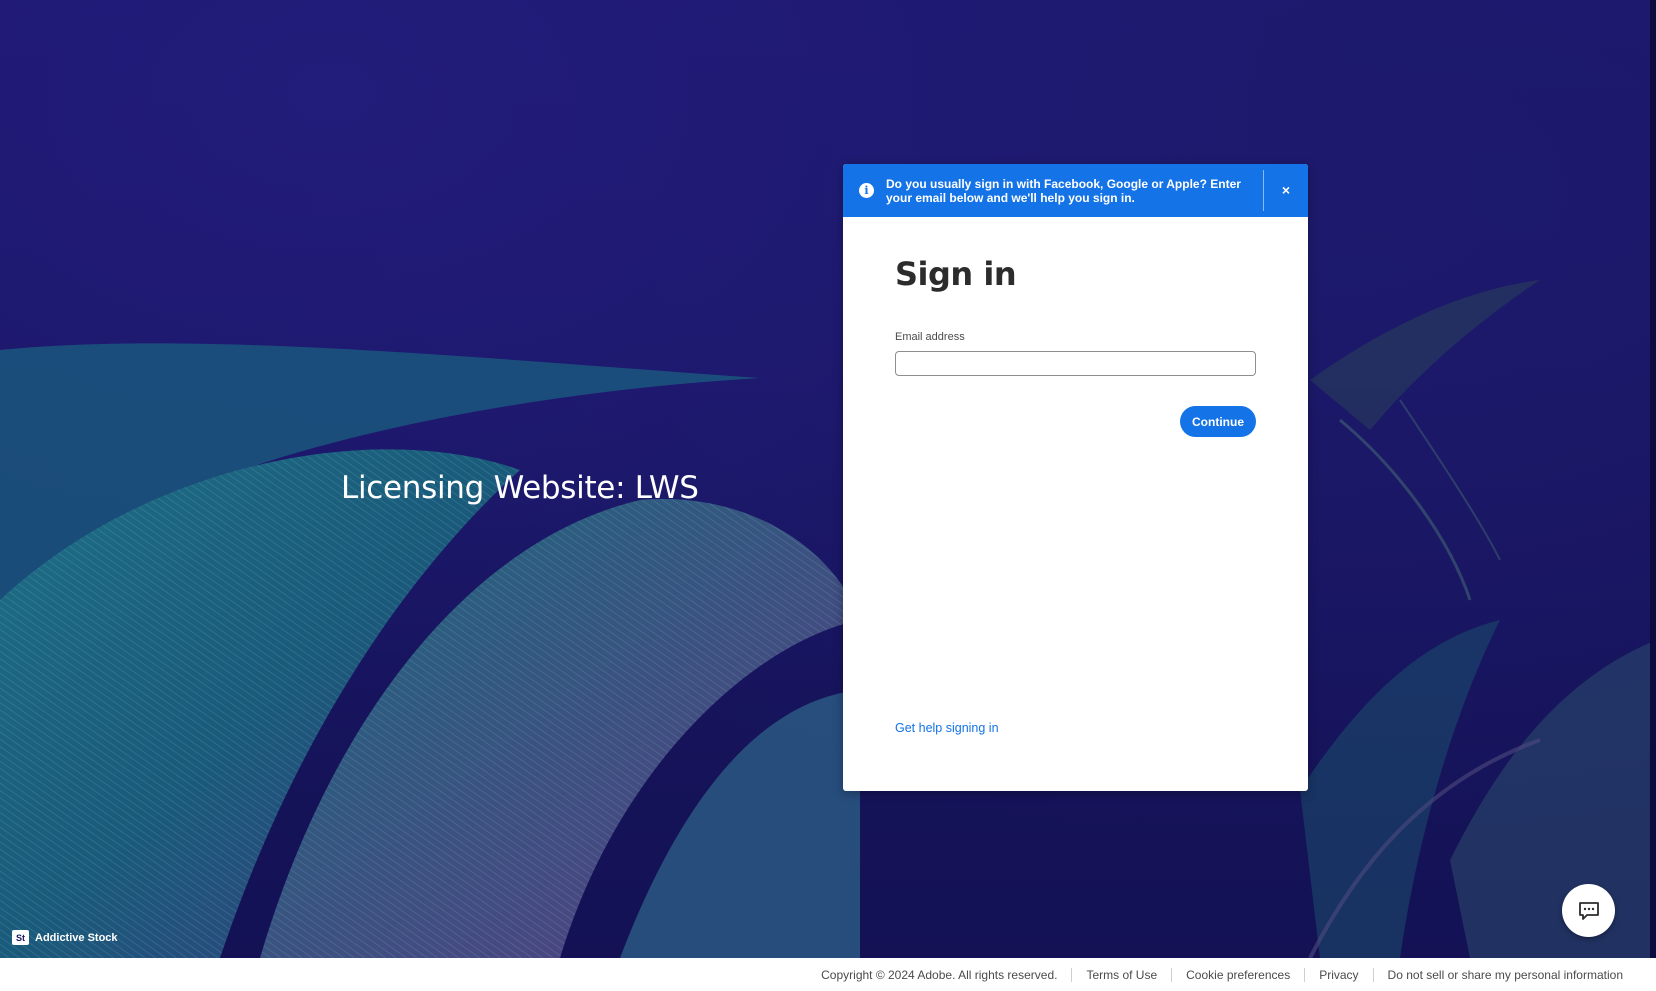  I want to click on continue-row: Continue, so click(1075, 421).